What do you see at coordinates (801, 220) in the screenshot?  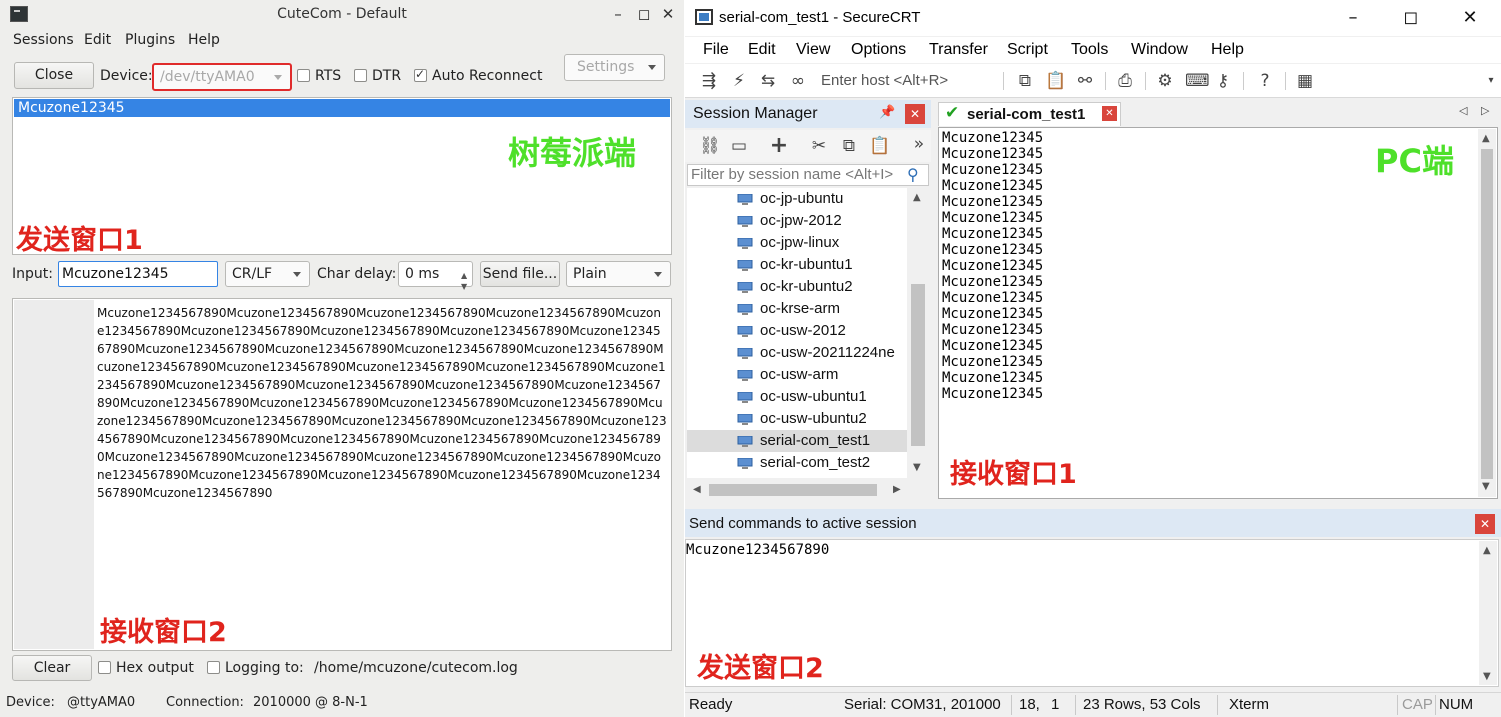 I see `session-name: oc-jpw-2012` at bounding box center [801, 220].